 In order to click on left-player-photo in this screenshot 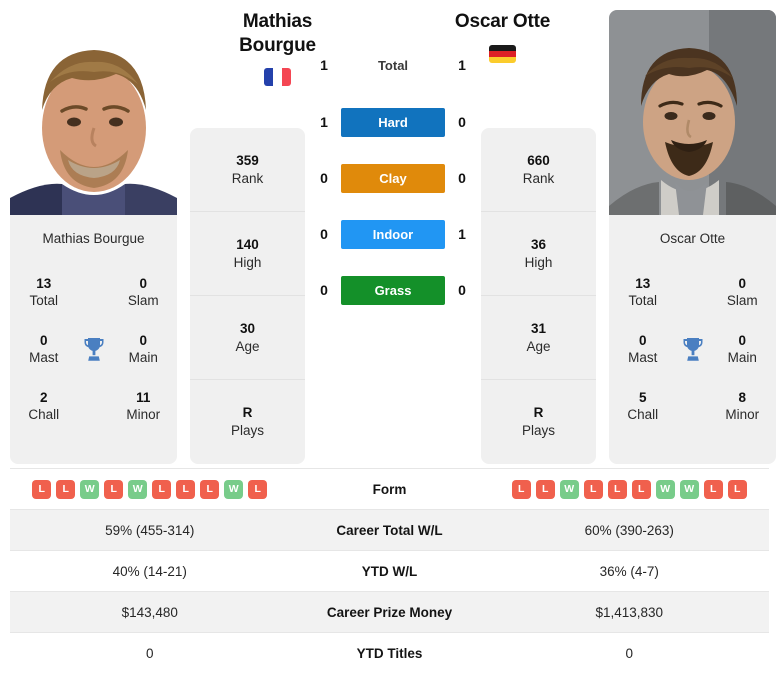, I will do `click(93, 112)`.